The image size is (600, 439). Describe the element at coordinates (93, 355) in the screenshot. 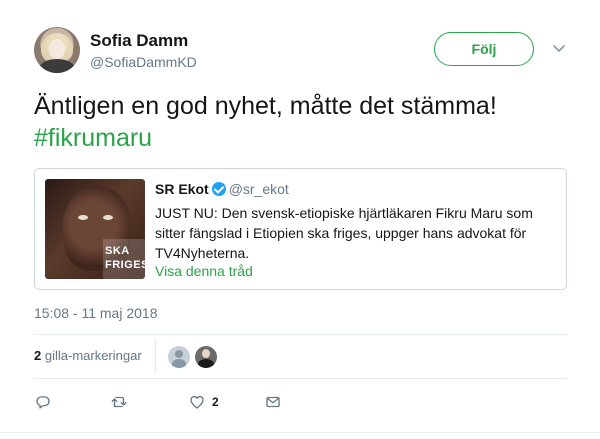

I see `likes-label: gilla-markeringar` at that location.